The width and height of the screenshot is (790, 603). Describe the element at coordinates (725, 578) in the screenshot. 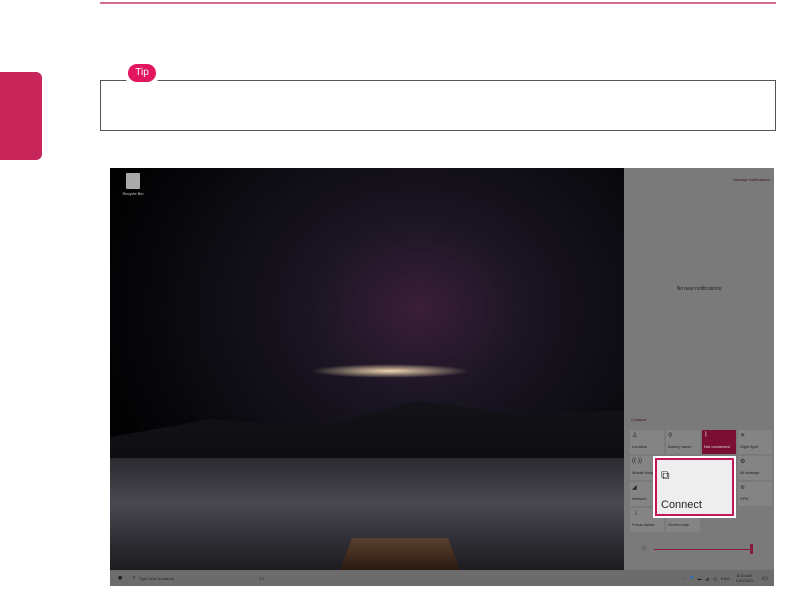

I see `language-indicator: ENG` at that location.